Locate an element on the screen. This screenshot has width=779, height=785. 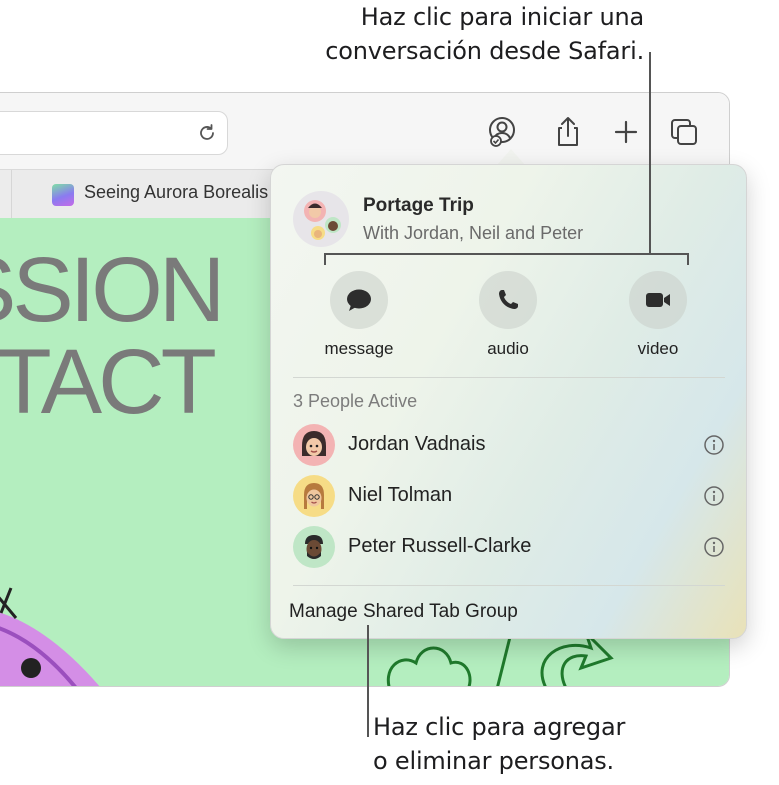
callout-top-bracket-right is located at coordinates (688, 259).